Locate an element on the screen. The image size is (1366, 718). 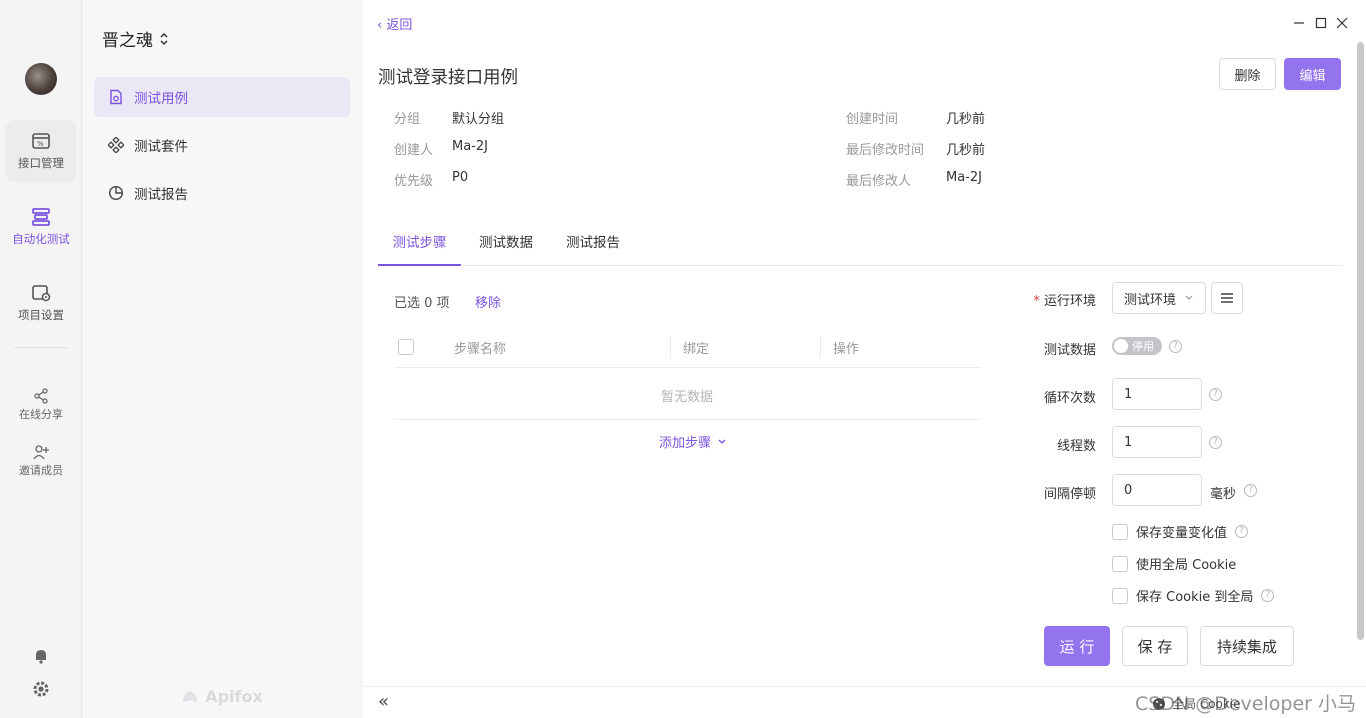
rail-item-project-settings: 项目设置 is located at coordinates (41, 303).